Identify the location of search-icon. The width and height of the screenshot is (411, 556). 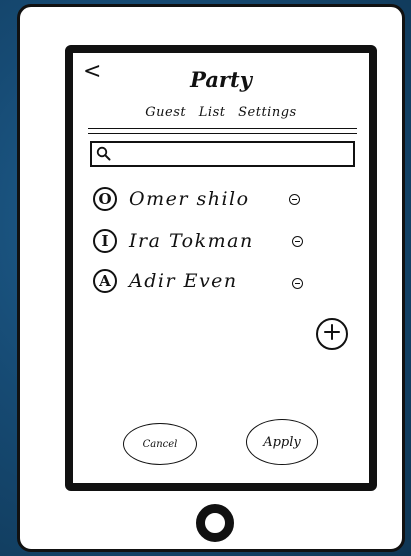
(104, 156).